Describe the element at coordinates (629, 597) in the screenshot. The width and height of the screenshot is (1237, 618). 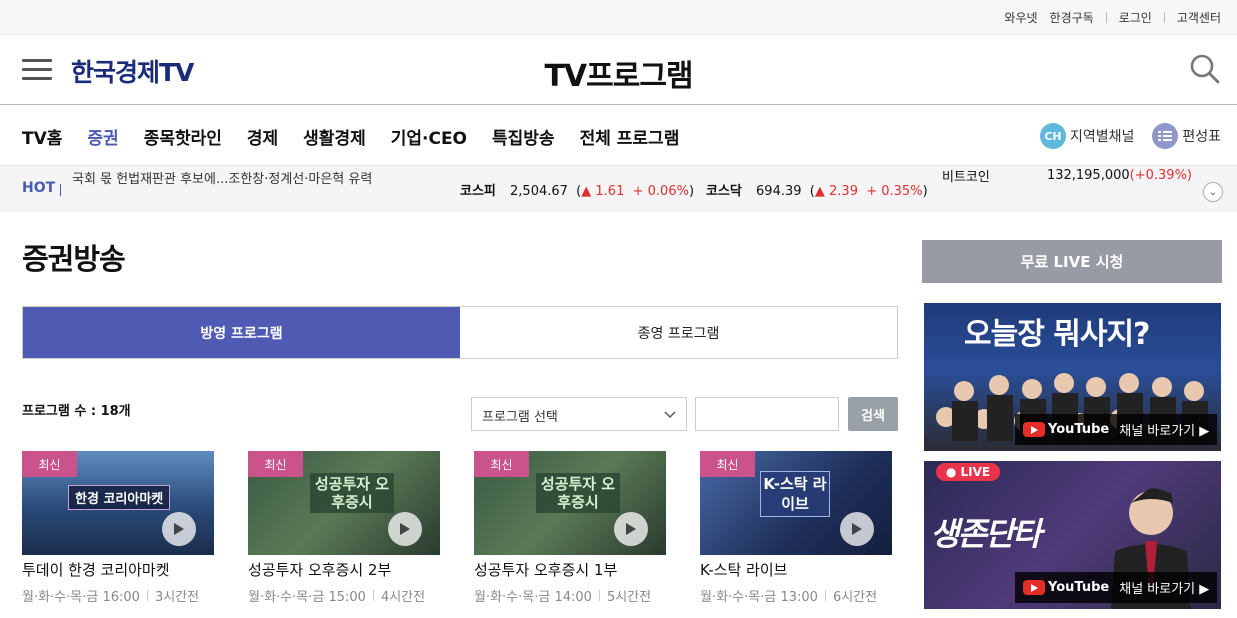
I see `program-updated: 5시간전` at that location.